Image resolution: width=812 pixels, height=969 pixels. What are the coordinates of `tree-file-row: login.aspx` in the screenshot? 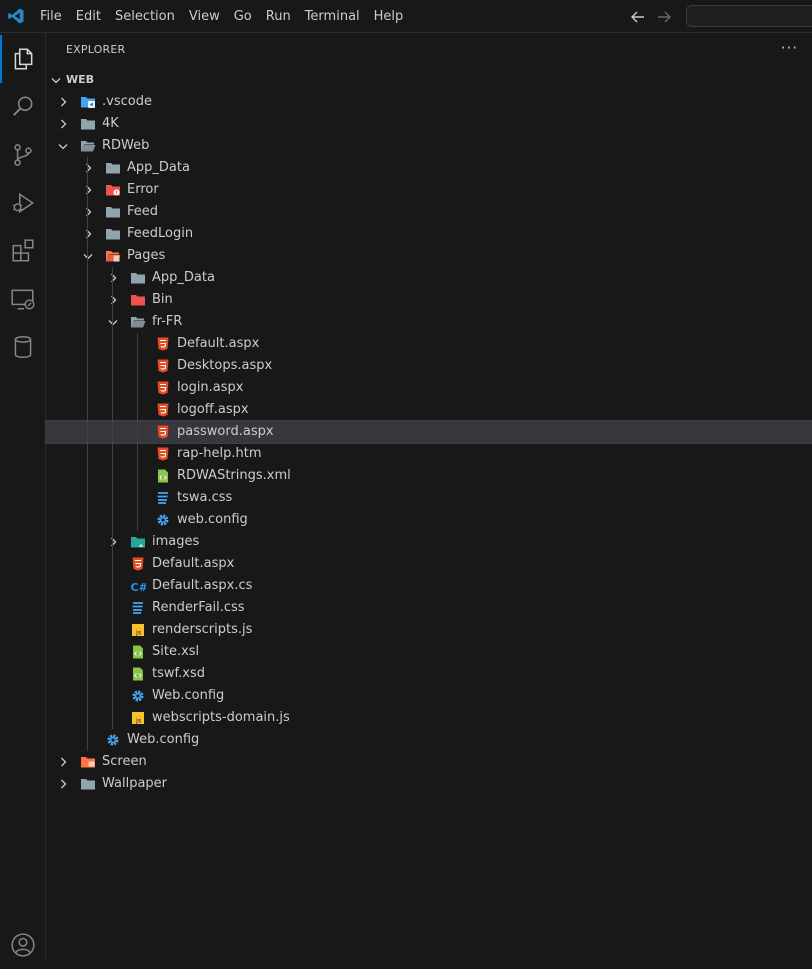 It's located at (429, 388).